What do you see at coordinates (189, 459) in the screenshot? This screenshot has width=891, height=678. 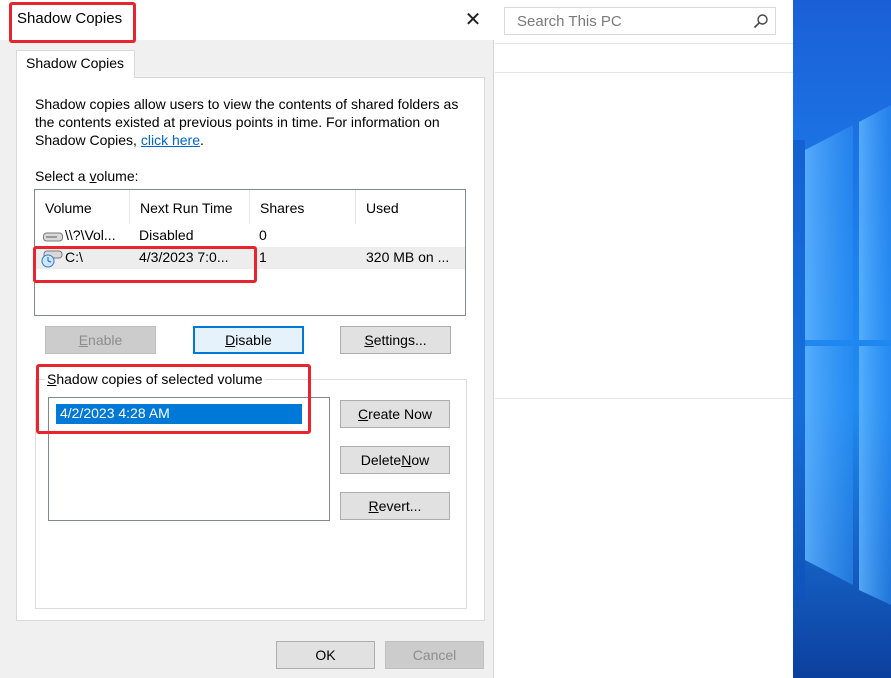 I see `shadow-copies-list: 4/2/2023 4:28 AM` at bounding box center [189, 459].